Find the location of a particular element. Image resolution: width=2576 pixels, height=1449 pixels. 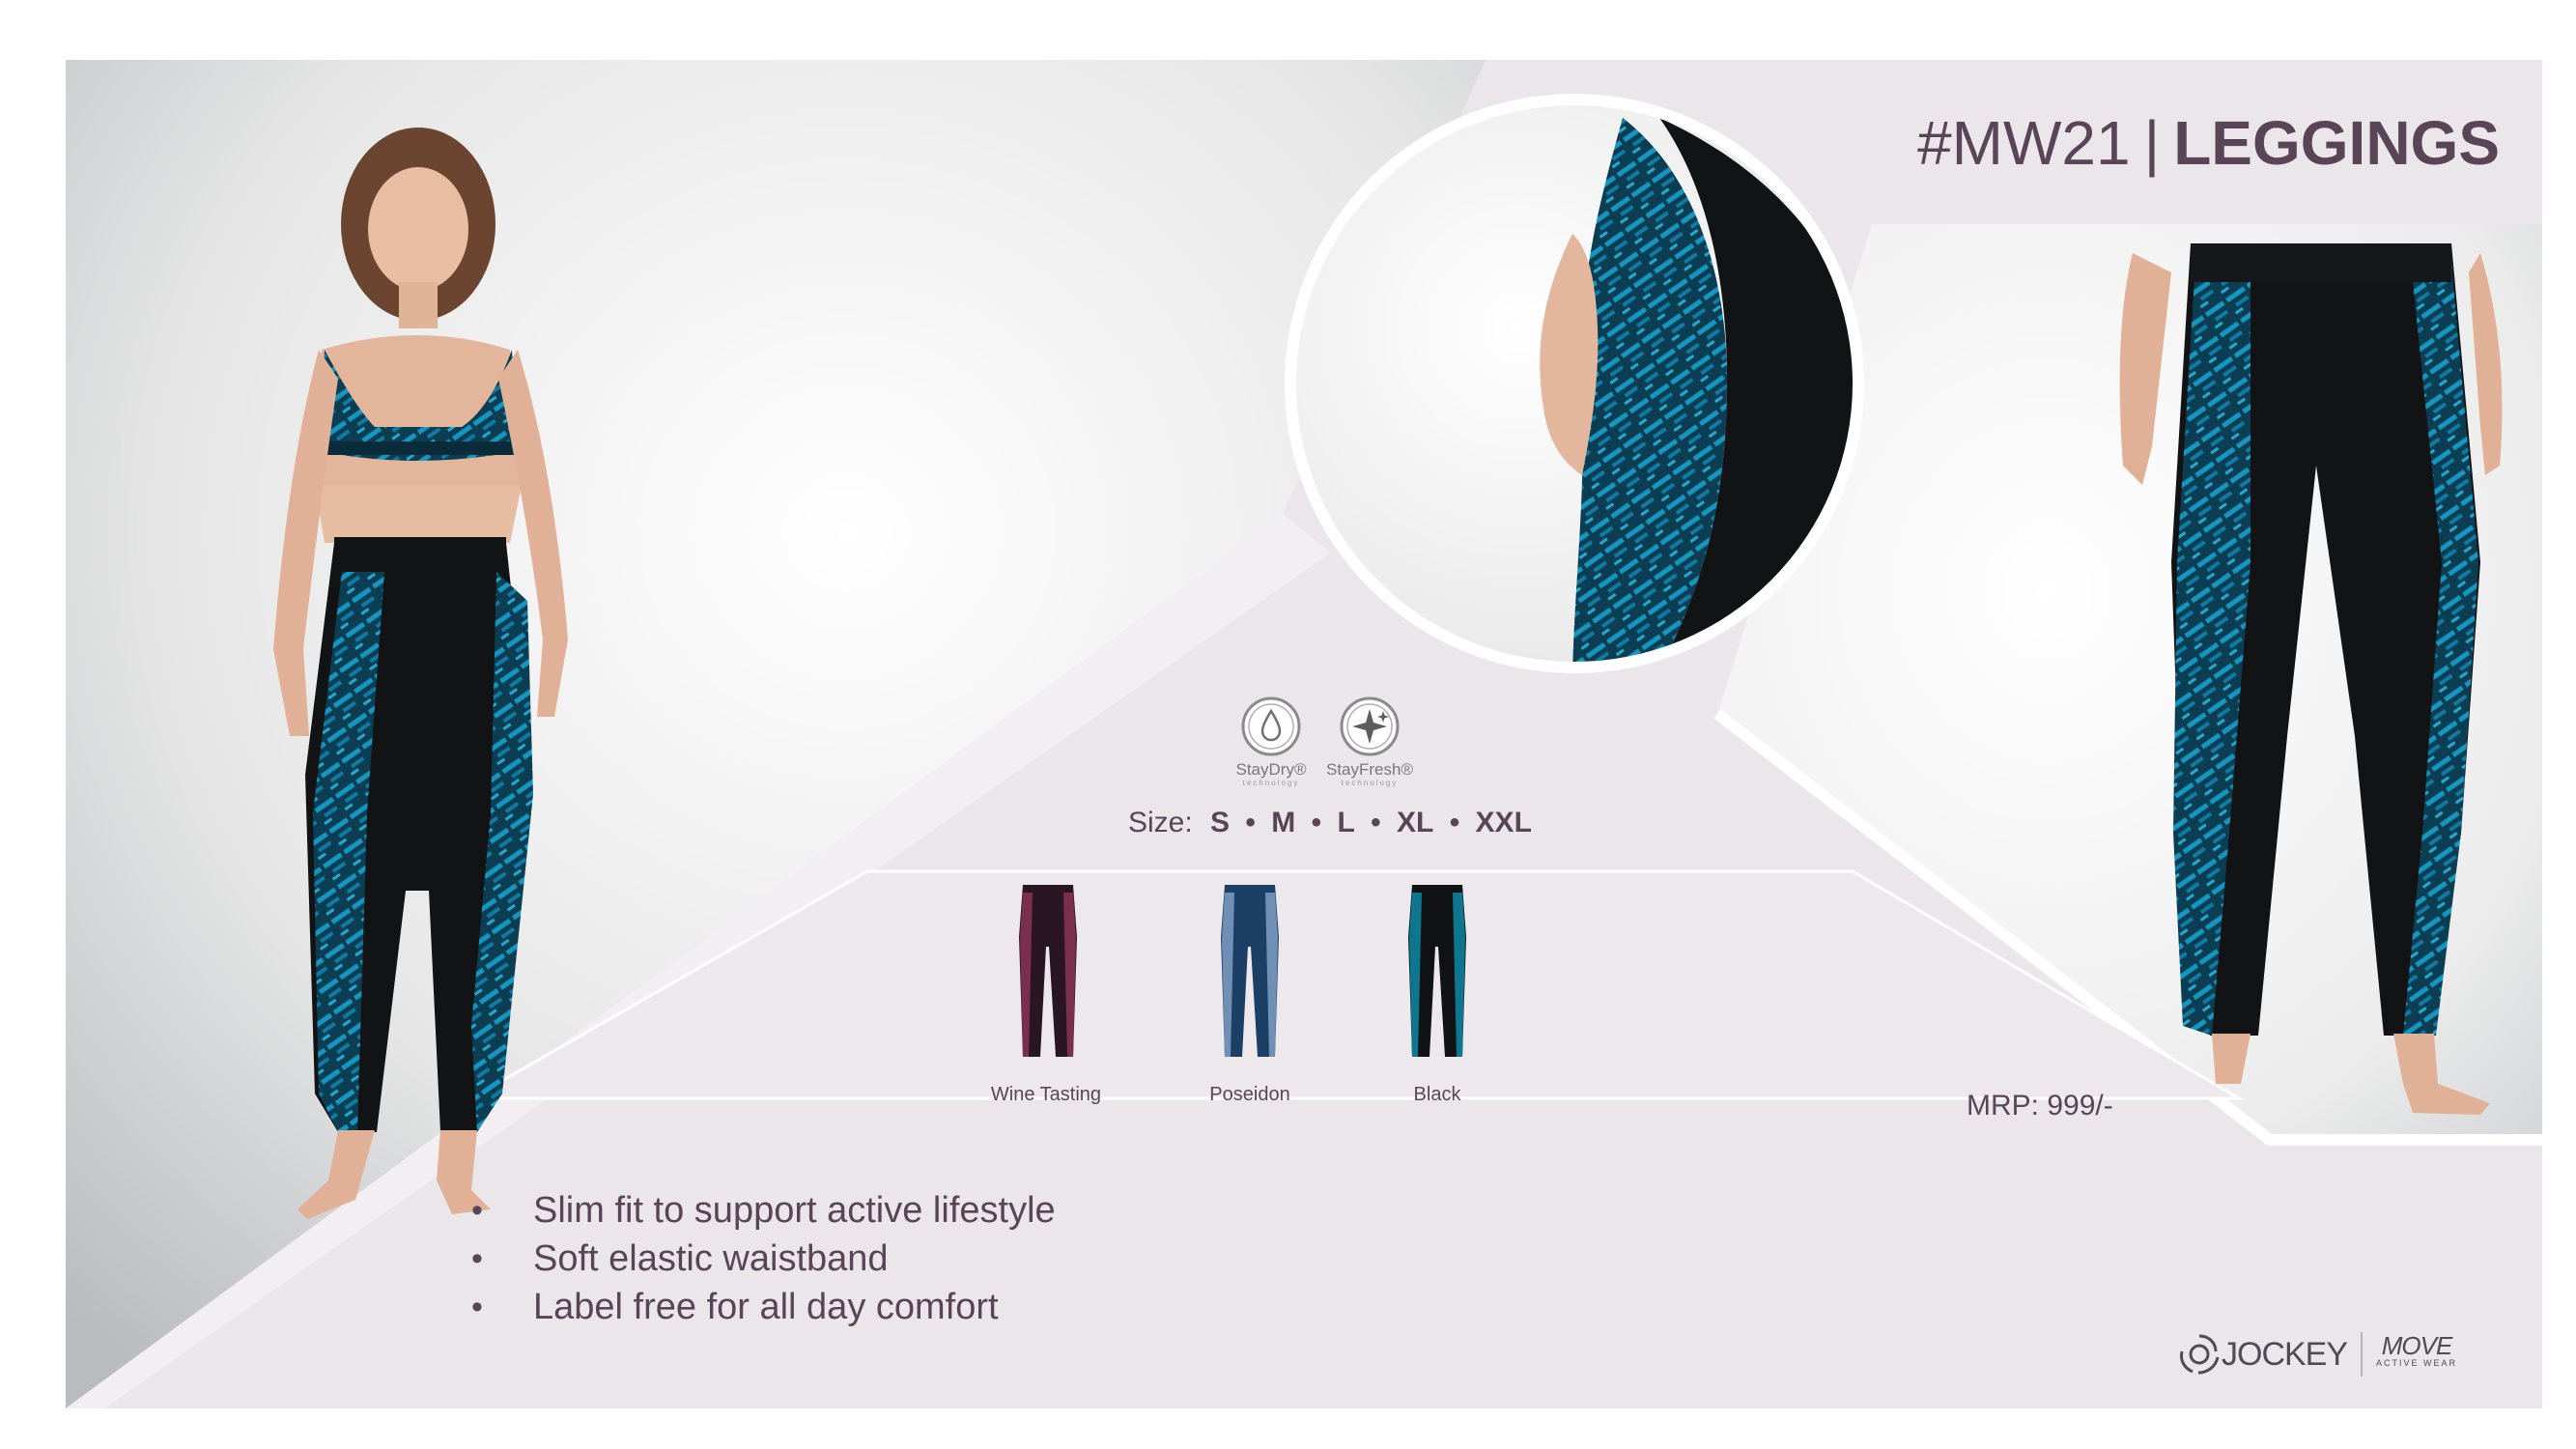

price-mrp: MRP: 999/- is located at coordinates (2040, 1106).